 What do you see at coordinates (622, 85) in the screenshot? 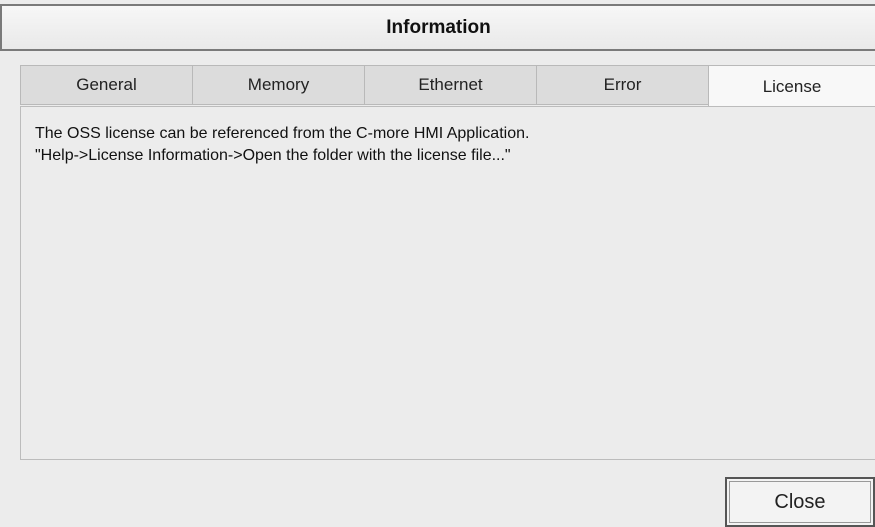
I see `tab-error: Error` at bounding box center [622, 85].